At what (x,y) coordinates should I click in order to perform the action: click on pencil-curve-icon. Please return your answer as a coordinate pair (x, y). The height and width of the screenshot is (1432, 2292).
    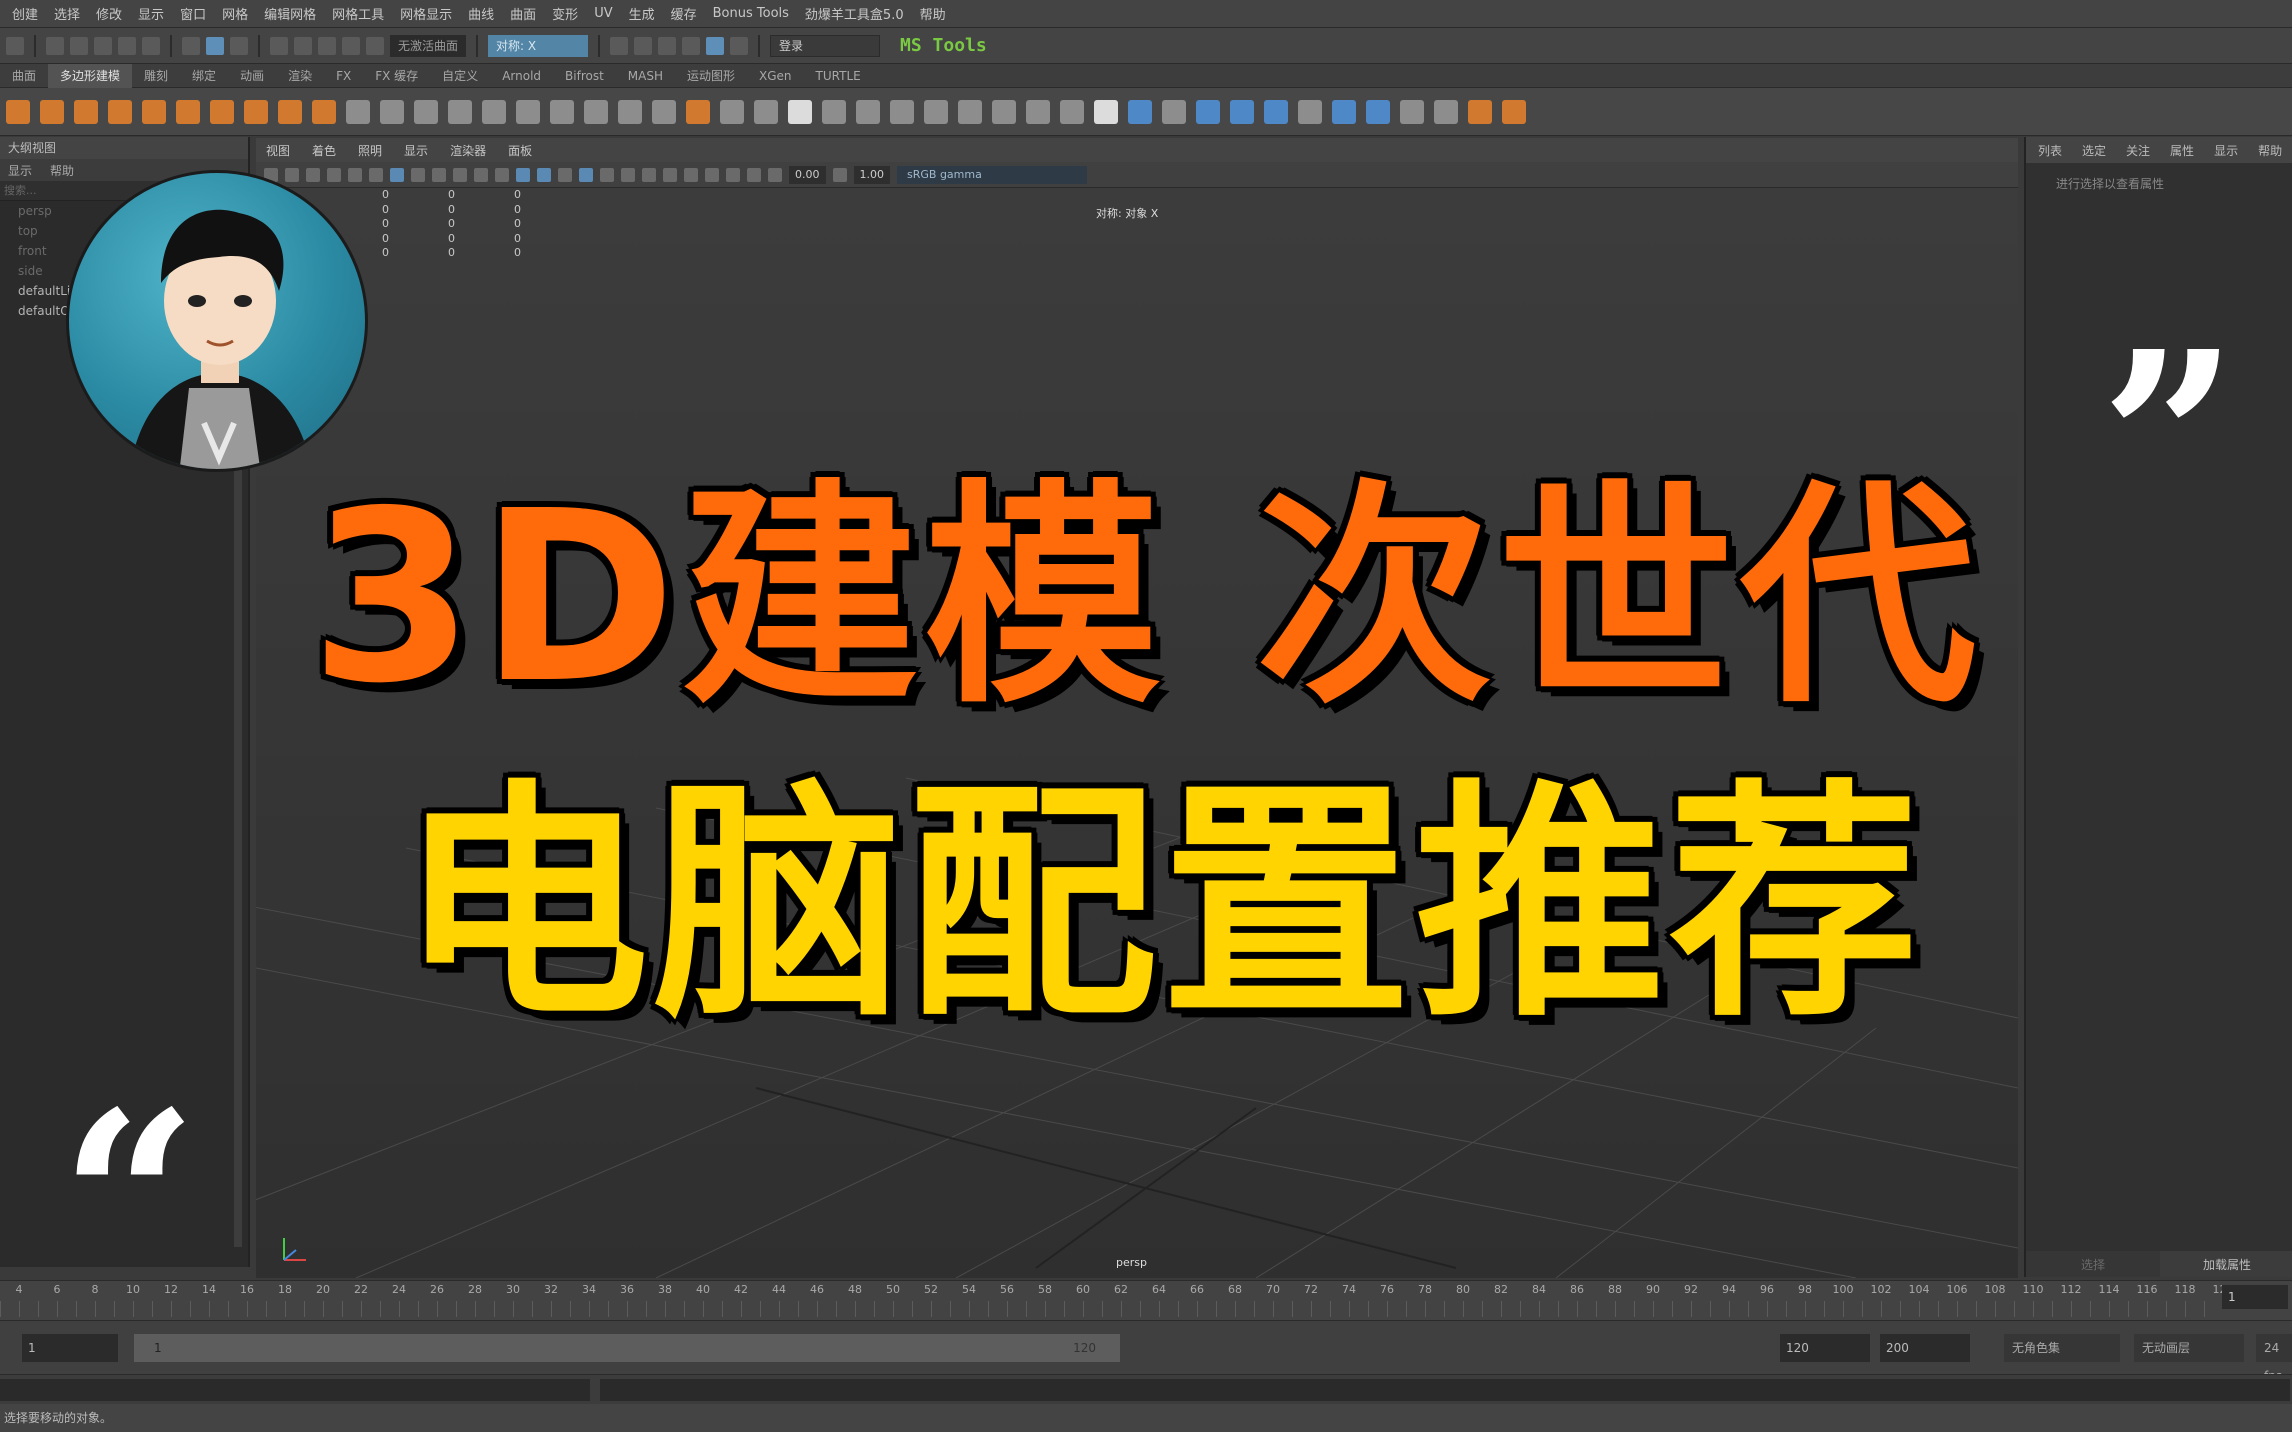
    Looking at the image, I should click on (1276, 111).